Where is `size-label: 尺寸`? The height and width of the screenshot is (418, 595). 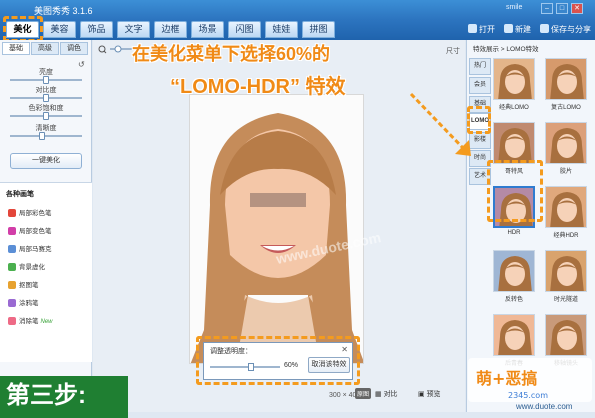
size-label: 尺寸 is located at coordinates (453, 51).